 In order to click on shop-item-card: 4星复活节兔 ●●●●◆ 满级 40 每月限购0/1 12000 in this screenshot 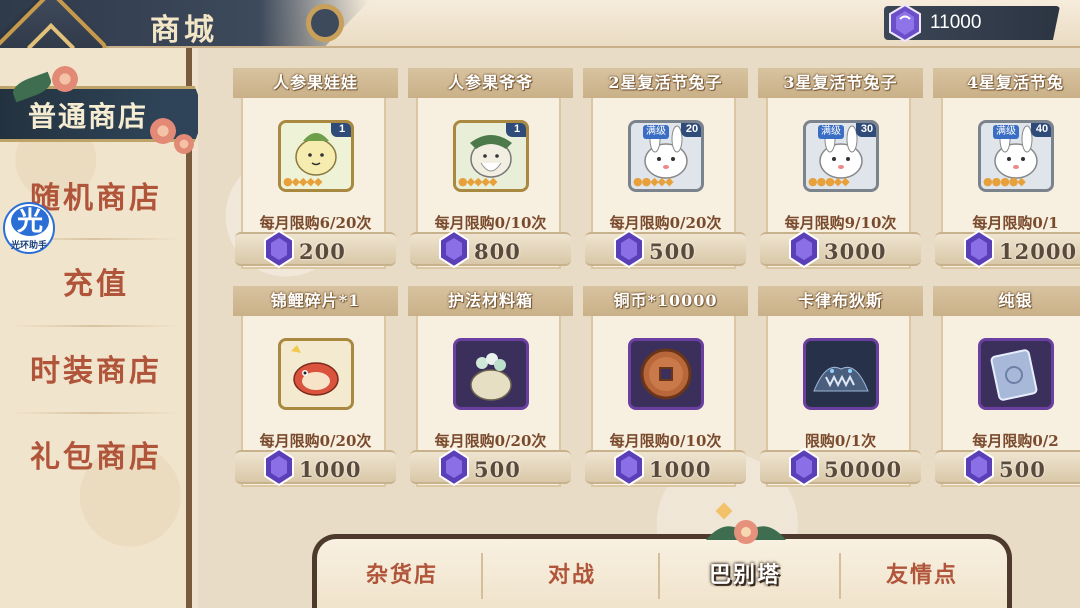, I will do `click(1006, 168)`.